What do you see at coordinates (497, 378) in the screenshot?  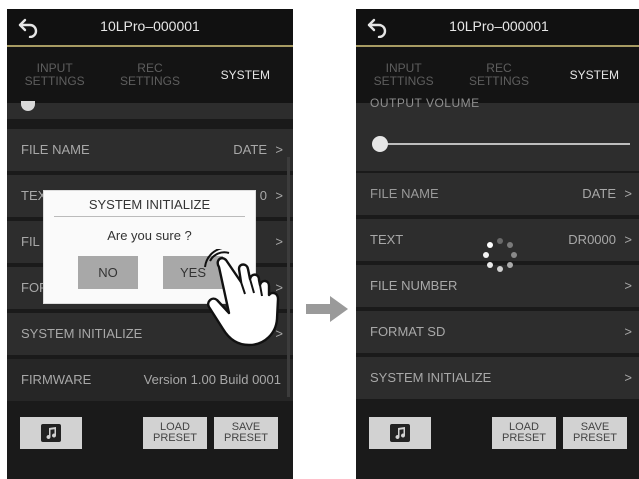 I see `list-row-system-initialize: SYSTEM INITIALIZE >` at bounding box center [497, 378].